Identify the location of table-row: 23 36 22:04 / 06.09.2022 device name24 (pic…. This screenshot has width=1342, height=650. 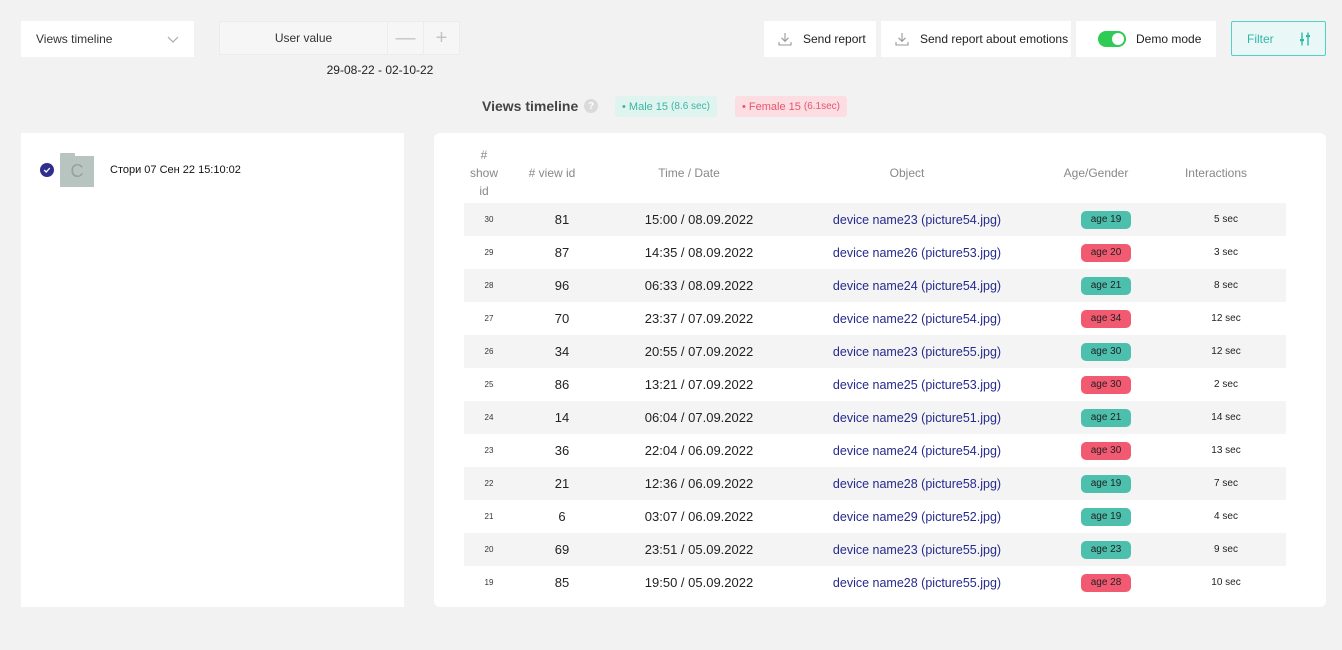
(875, 450).